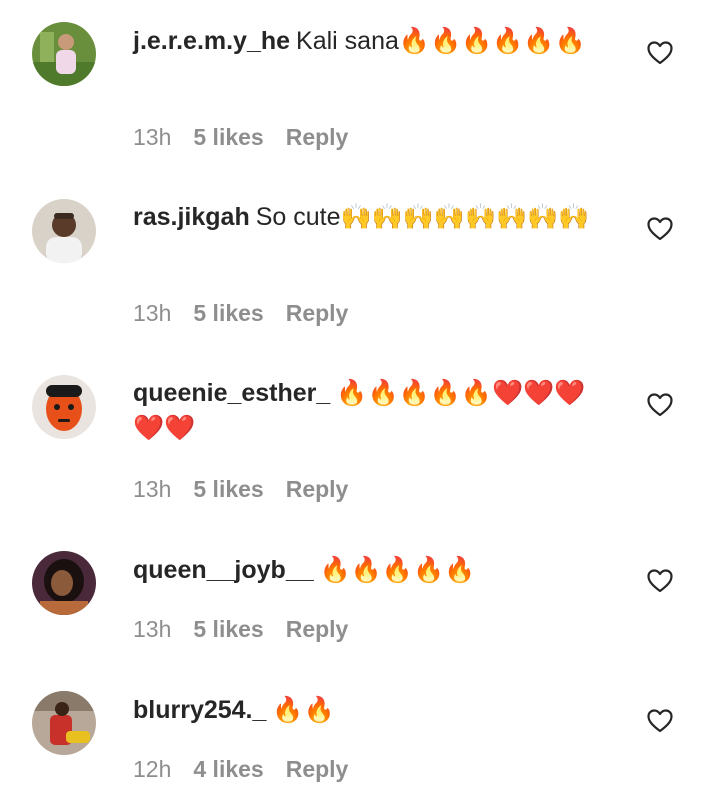 This screenshot has height=787, width=720. What do you see at coordinates (211, 41) in the screenshot?
I see `comment-username: j.e.r.e.m.y_he` at bounding box center [211, 41].